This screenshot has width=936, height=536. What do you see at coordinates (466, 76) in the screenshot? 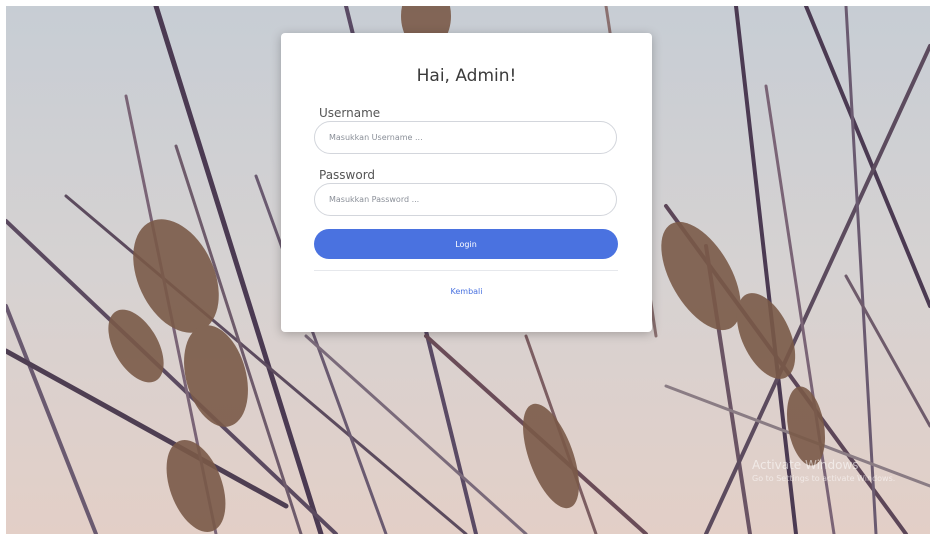
I see `login-title: Hai, Admin!` at bounding box center [466, 76].